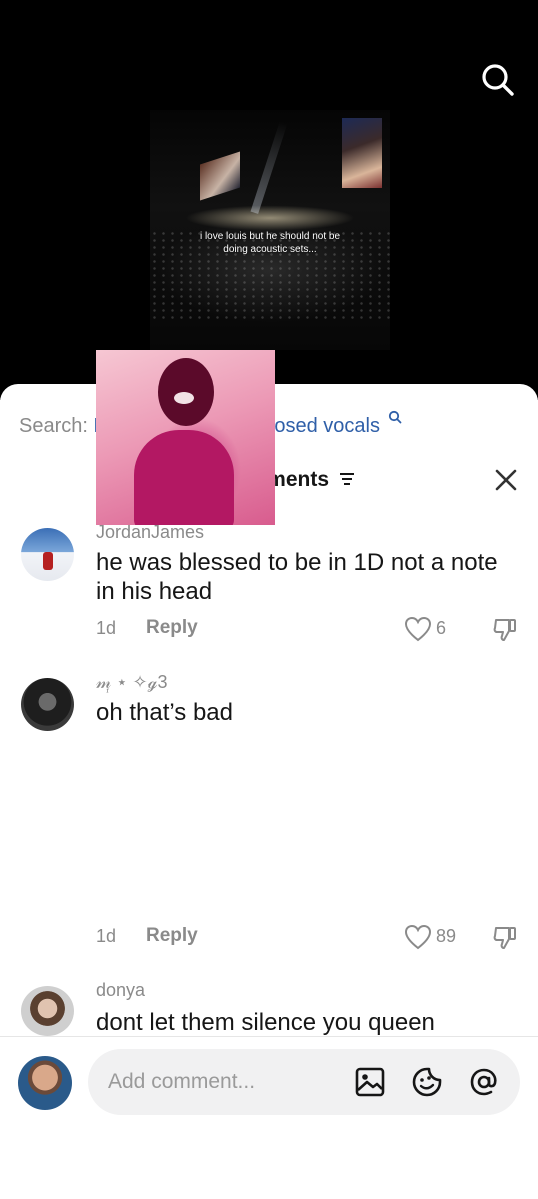  I want to click on comment-text: oh that’s bad, so click(165, 712).